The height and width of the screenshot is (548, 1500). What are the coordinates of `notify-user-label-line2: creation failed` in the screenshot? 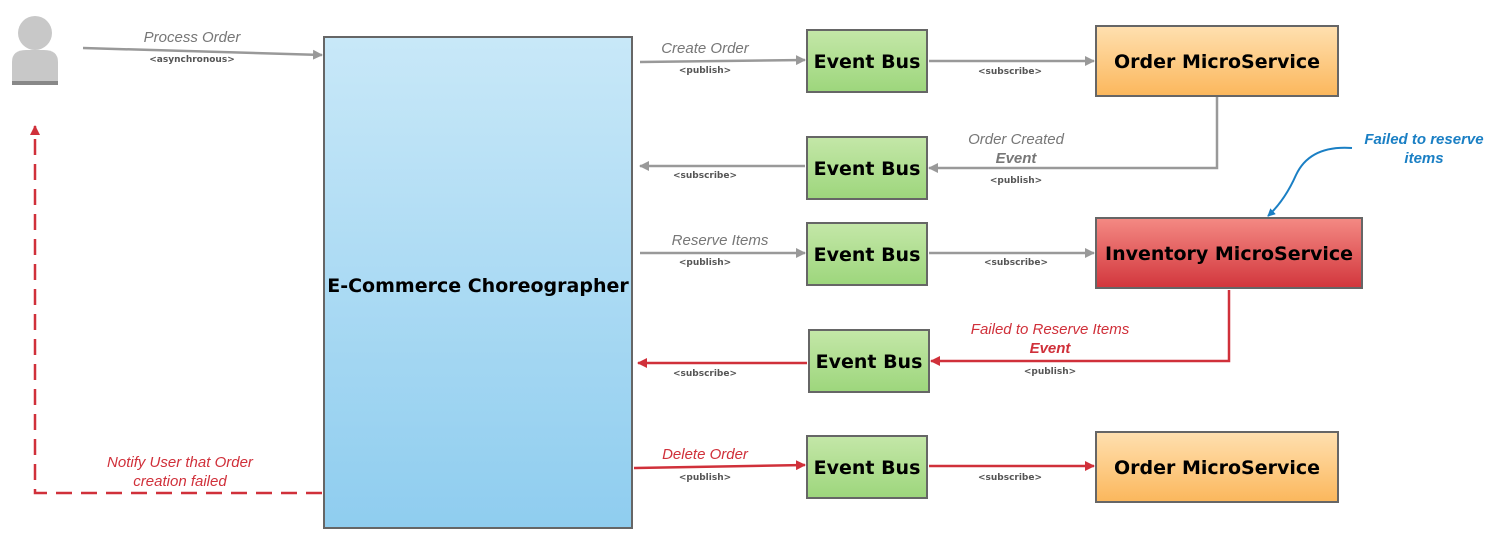 It's located at (180, 481).